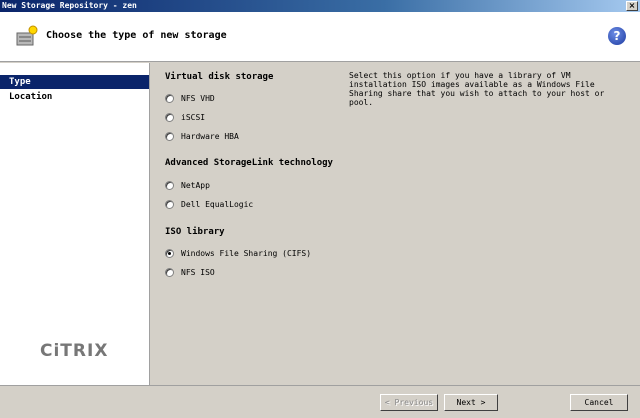 This screenshot has height=418, width=640. I want to click on next-button: Next >, so click(471, 402).